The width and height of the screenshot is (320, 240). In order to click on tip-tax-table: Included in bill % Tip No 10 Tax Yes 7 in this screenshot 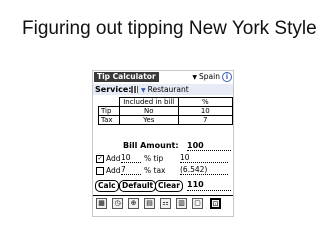, I will do `click(166, 111)`.